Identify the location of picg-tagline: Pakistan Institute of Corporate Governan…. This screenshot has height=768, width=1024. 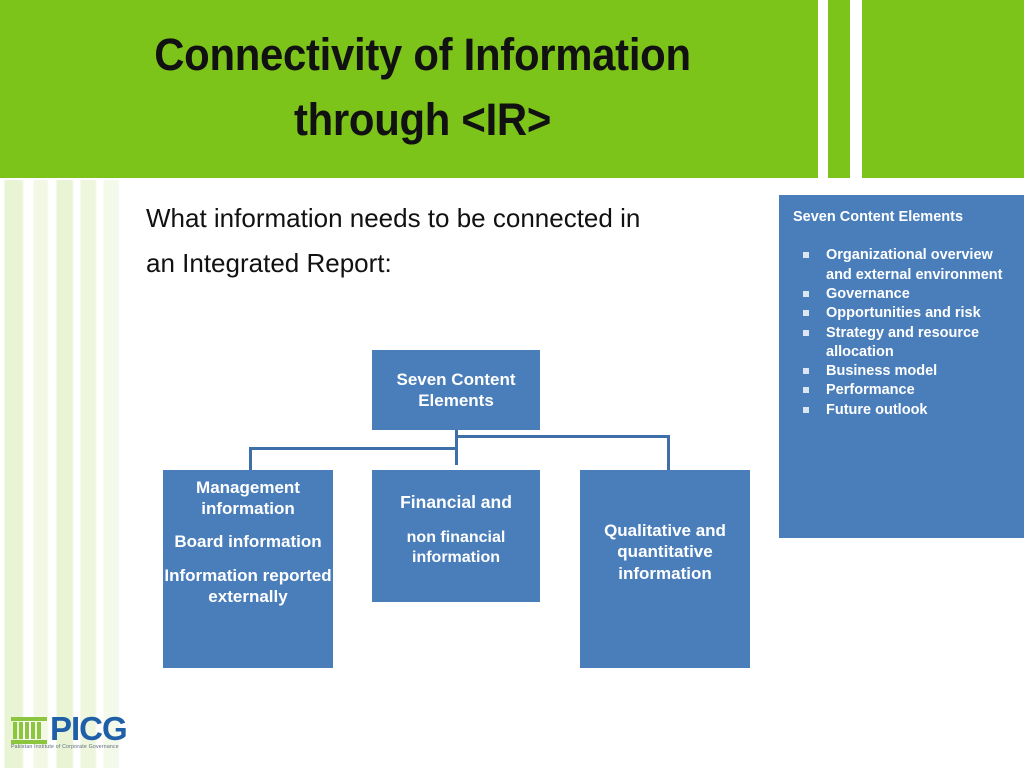
(65, 747).